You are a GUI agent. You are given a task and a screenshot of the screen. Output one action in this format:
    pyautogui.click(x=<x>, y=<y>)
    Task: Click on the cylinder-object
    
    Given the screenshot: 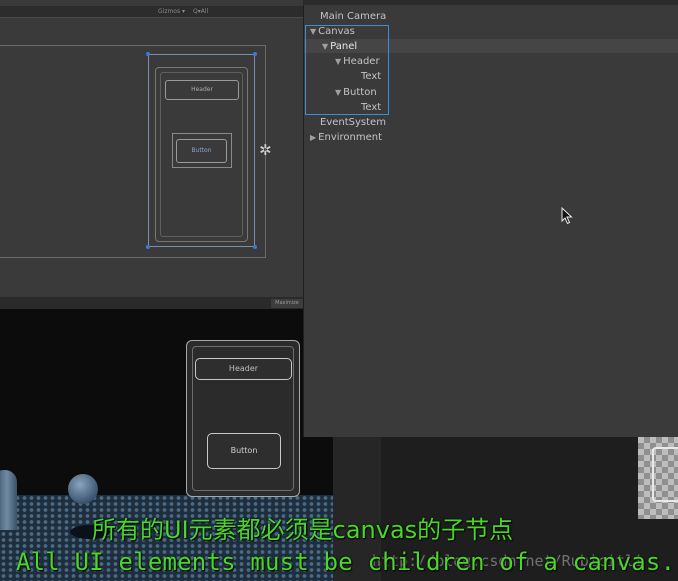 What is the action you would take?
    pyautogui.click(x=8, y=500)
    